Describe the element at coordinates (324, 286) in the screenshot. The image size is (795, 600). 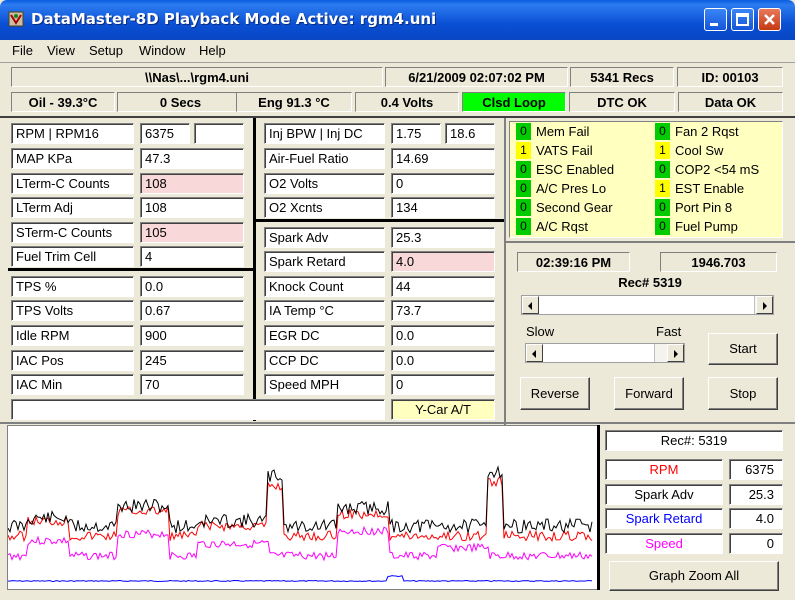
I see `param-label-knock-count: Knock Count` at that location.